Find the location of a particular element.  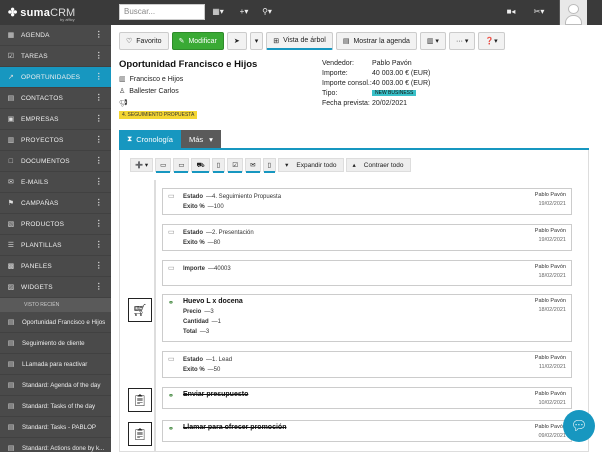

sidebar-item-tareas: ☑ TAREAS ⋮ is located at coordinates (55, 56).